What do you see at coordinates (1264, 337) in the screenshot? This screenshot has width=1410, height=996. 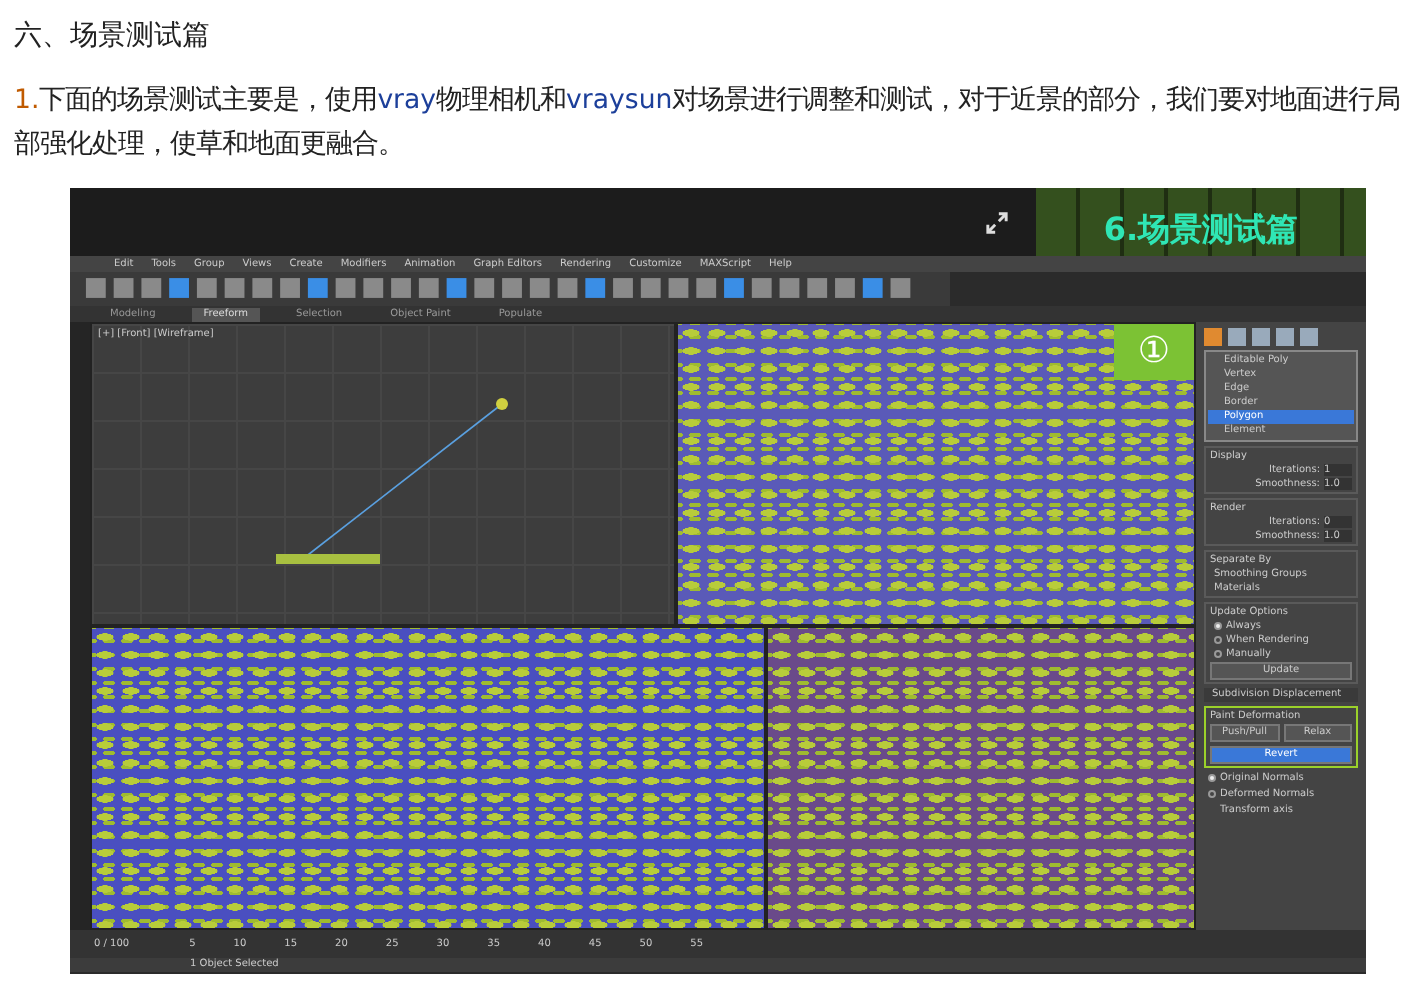 I see `panel-tabs-drawing` at bounding box center [1264, 337].